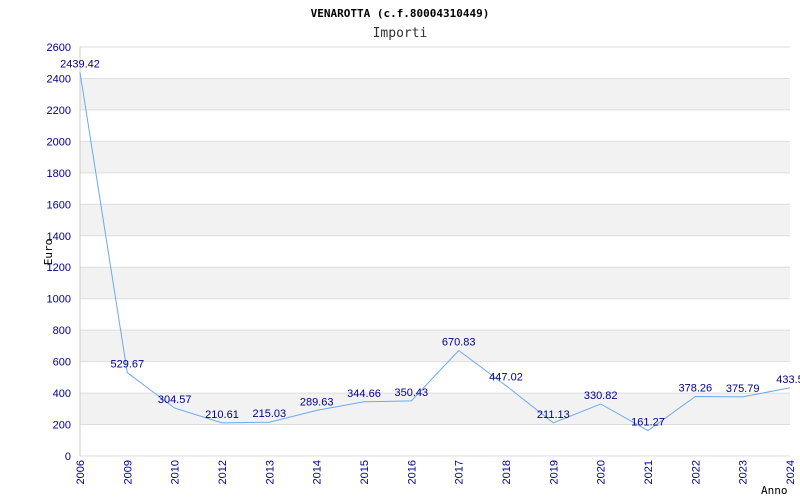 The height and width of the screenshot is (500, 800). Describe the element at coordinates (774, 490) in the screenshot. I see `x-axis-label: Anno` at that location.